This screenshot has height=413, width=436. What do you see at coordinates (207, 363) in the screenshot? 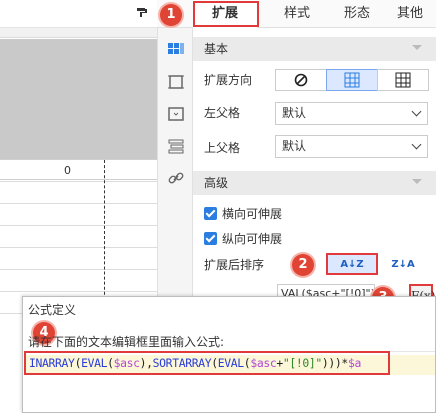
I see `highlight-formula` at bounding box center [207, 363].